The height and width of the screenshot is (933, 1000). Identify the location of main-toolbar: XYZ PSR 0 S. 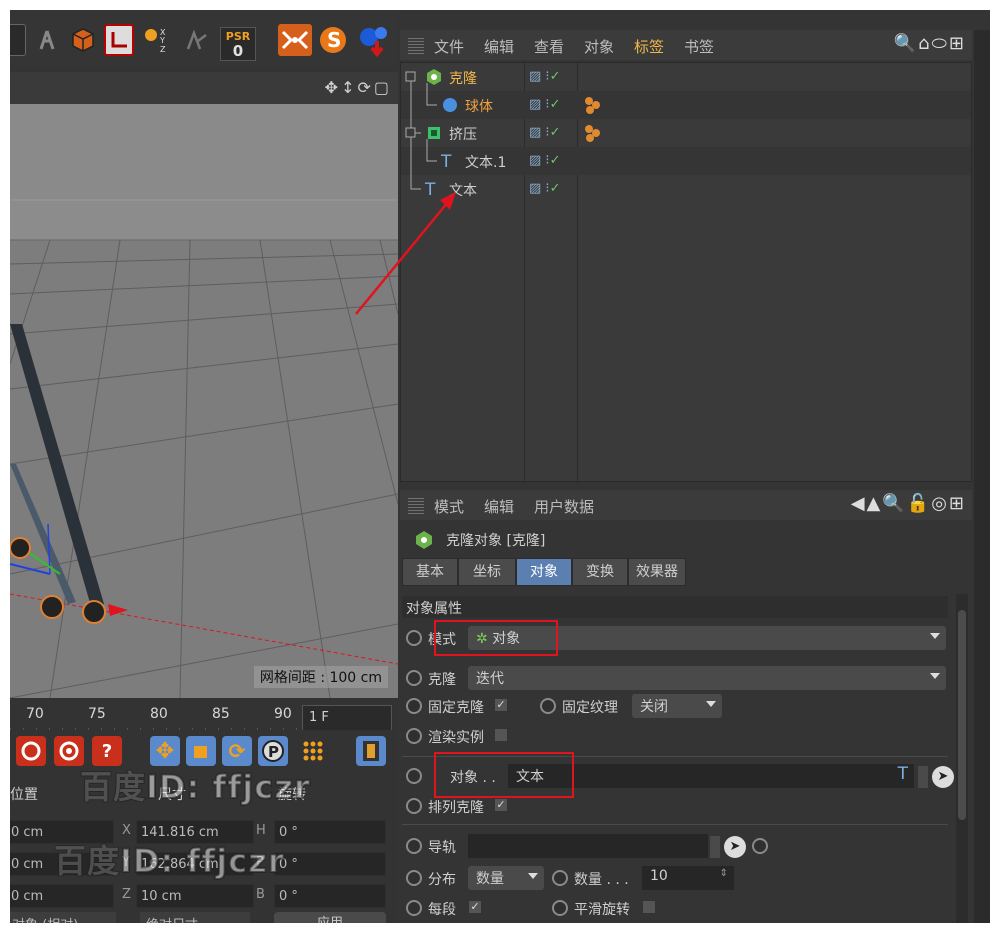
(204, 38).